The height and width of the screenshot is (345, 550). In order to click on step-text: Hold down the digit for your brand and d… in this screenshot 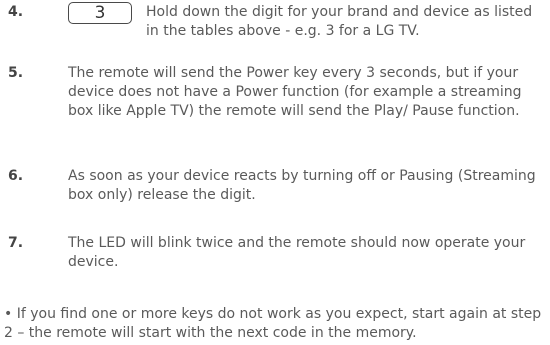, I will do `click(339, 21)`.